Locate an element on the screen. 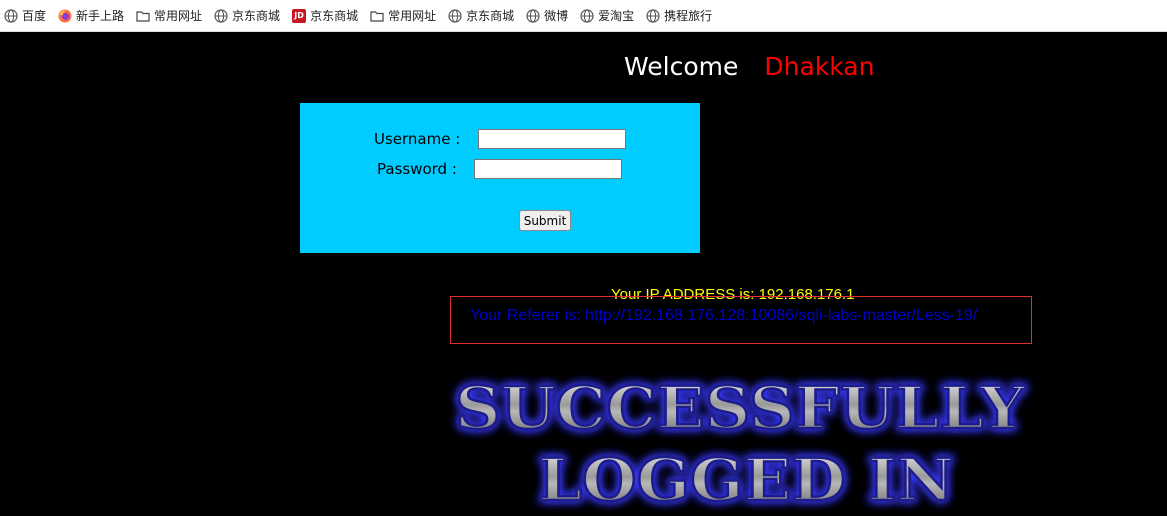 The width and height of the screenshot is (1167, 516). password-input is located at coordinates (548, 169).